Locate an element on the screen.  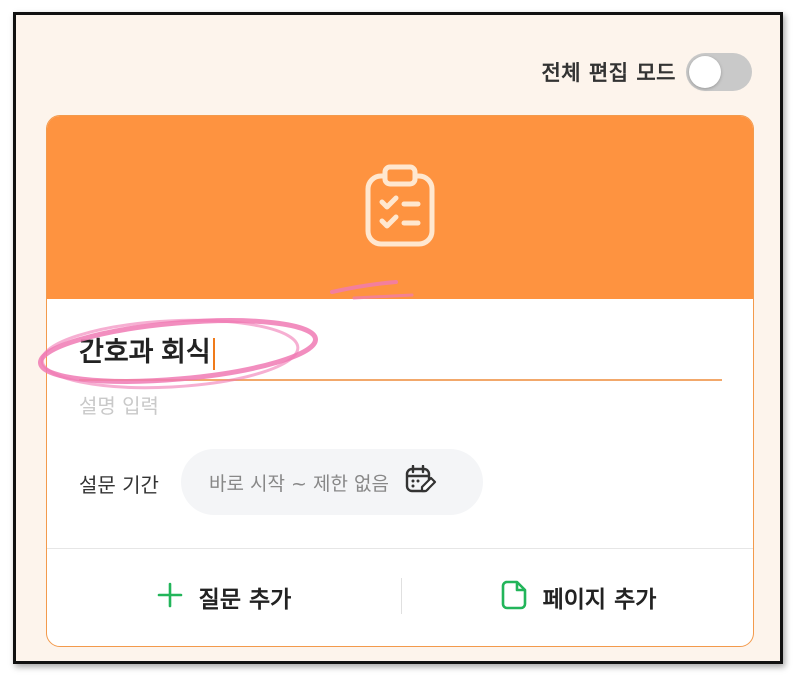
edit-mode-label: 전체 편집 모드 is located at coordinates (608, 73).